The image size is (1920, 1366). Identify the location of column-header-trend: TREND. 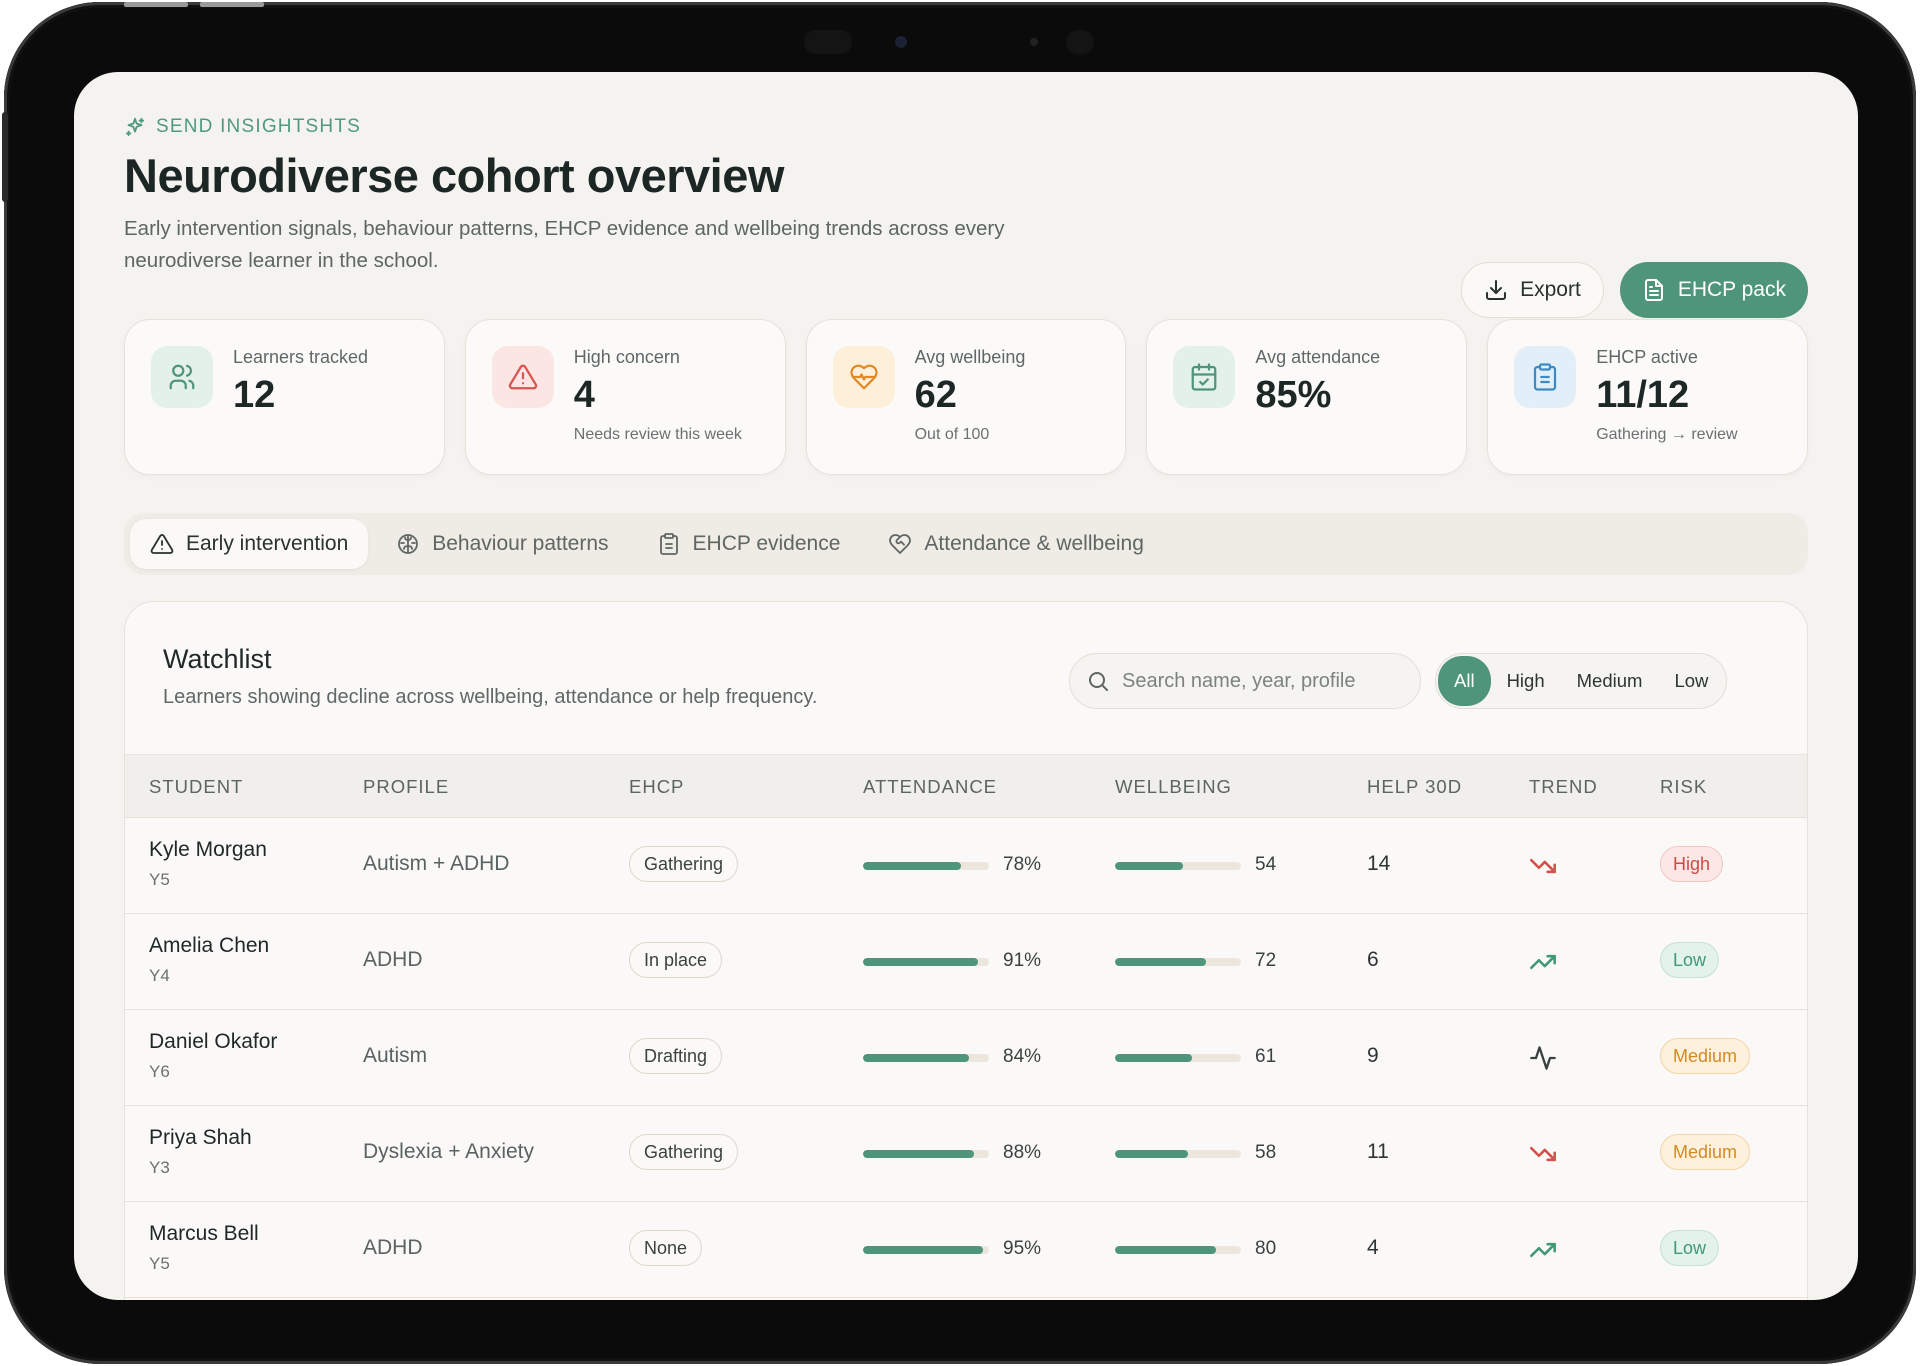
(1563, 787).